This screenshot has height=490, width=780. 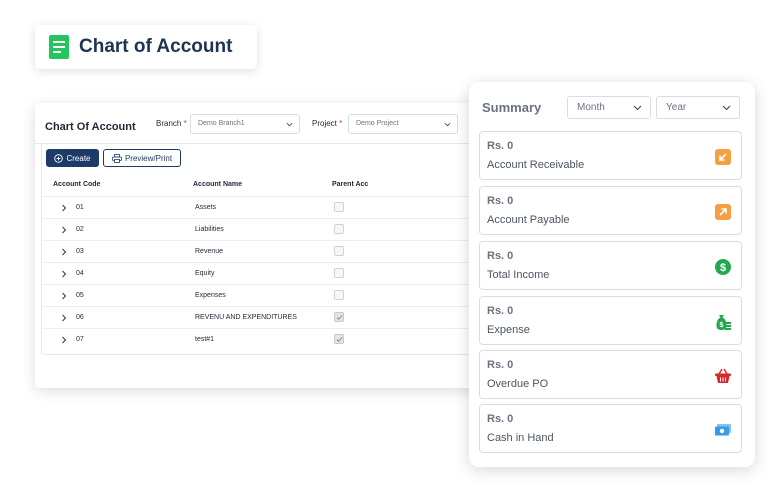 What do you see at coordinates (117, 158) in the screenshot?
I see `printer-icon` at bounding box center [117, 158].